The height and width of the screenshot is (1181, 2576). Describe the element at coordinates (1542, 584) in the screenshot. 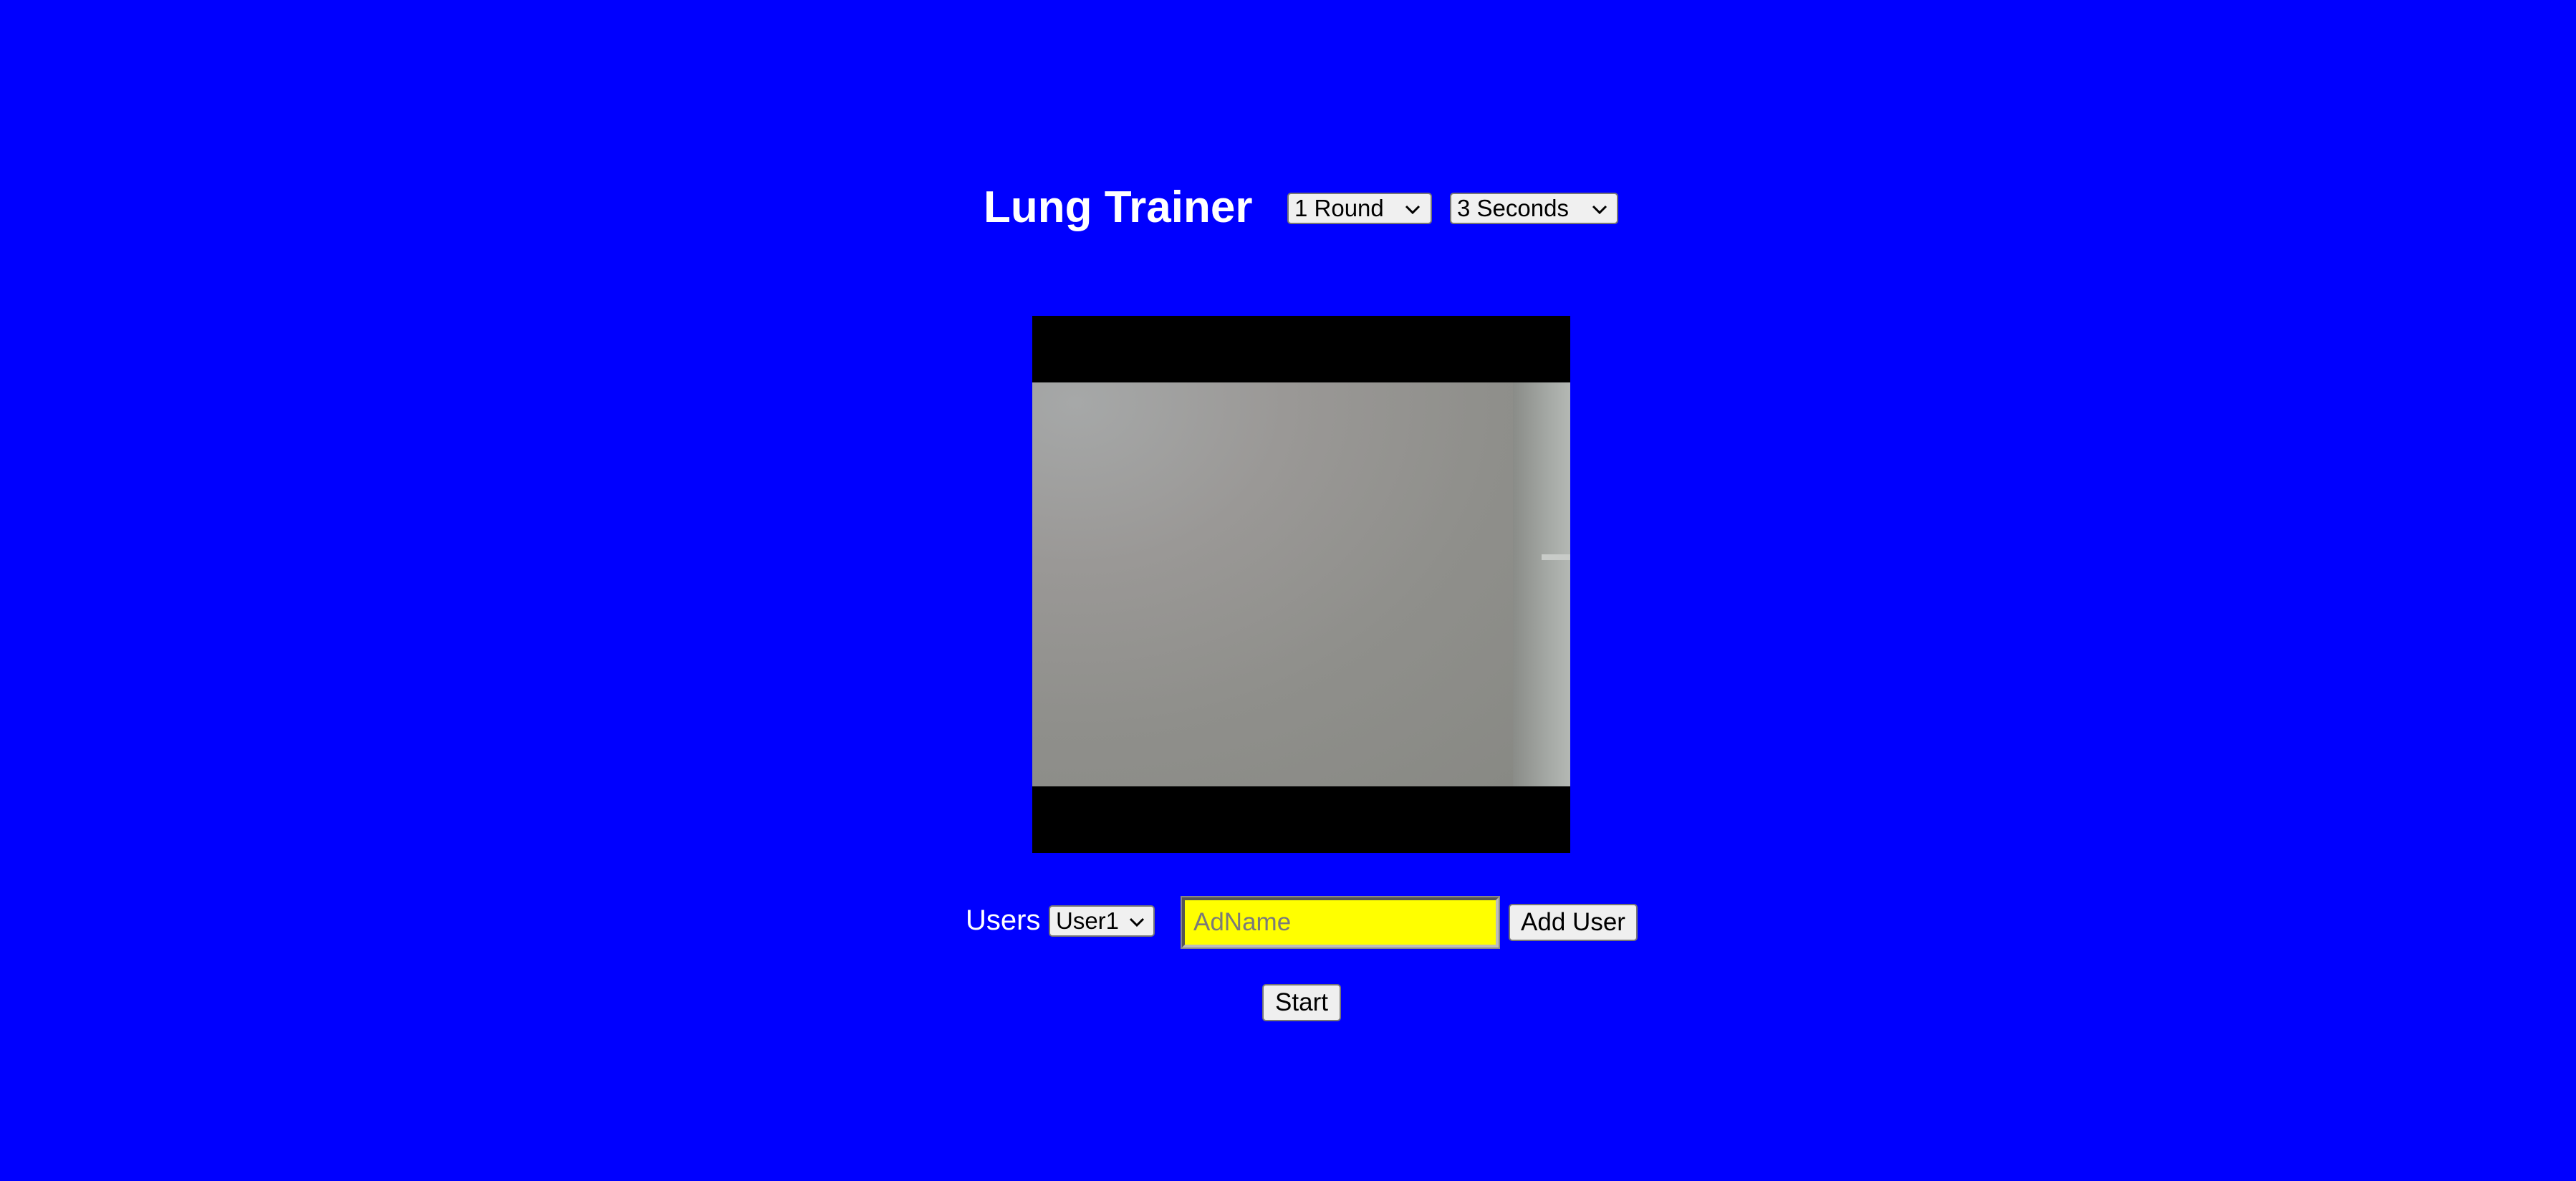

I see `camera-wall-edge` at that location.